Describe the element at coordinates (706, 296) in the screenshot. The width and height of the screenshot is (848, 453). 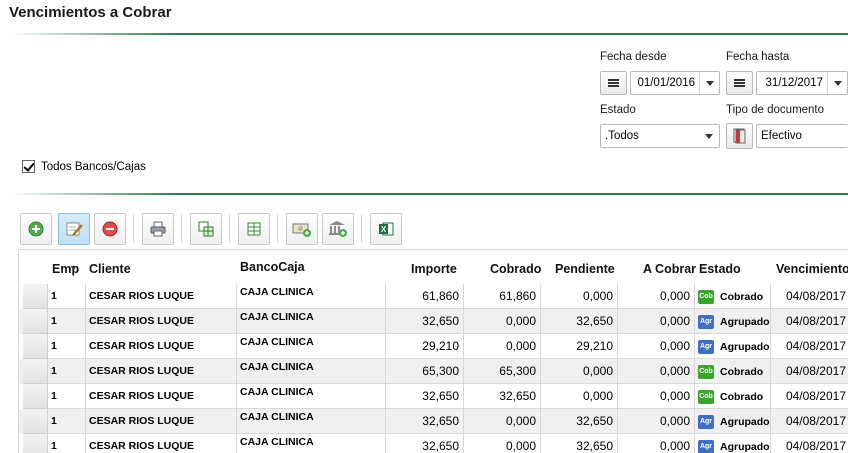
I see `cobrado-status-icon: Cob` at that location.